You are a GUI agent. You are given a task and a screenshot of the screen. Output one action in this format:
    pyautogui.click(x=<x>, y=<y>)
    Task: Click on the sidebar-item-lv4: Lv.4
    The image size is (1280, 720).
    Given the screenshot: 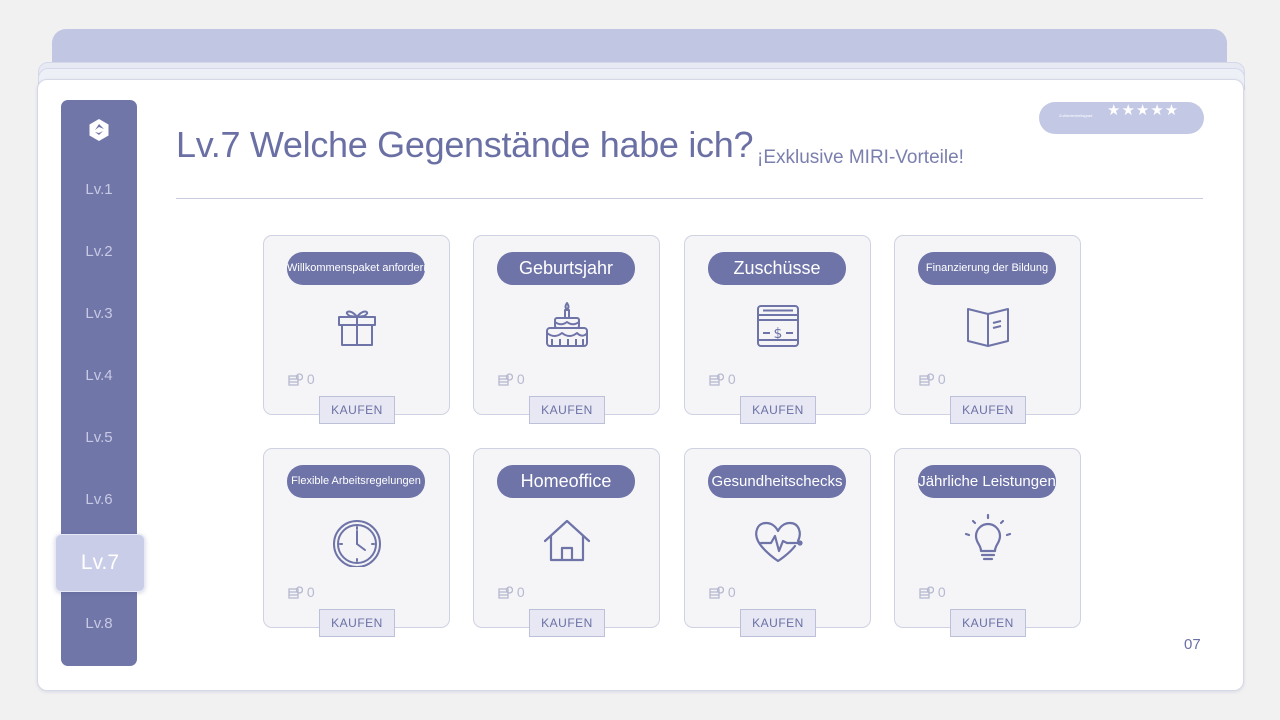 What is the action you would take?
    pyautogui.click(x=99, y=376)
    